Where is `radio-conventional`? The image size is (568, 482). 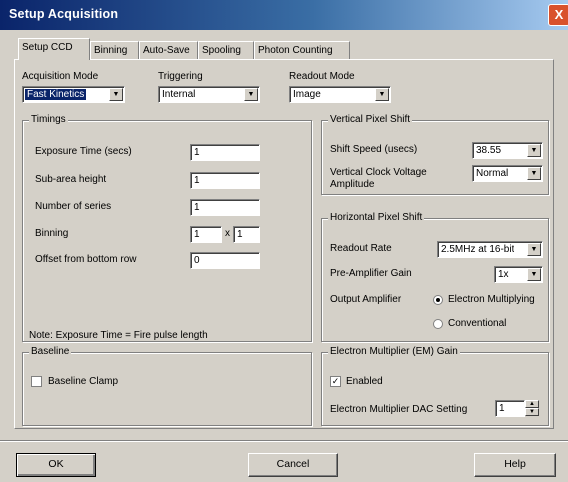 radio-conventional is located at coordinates (438, 324).